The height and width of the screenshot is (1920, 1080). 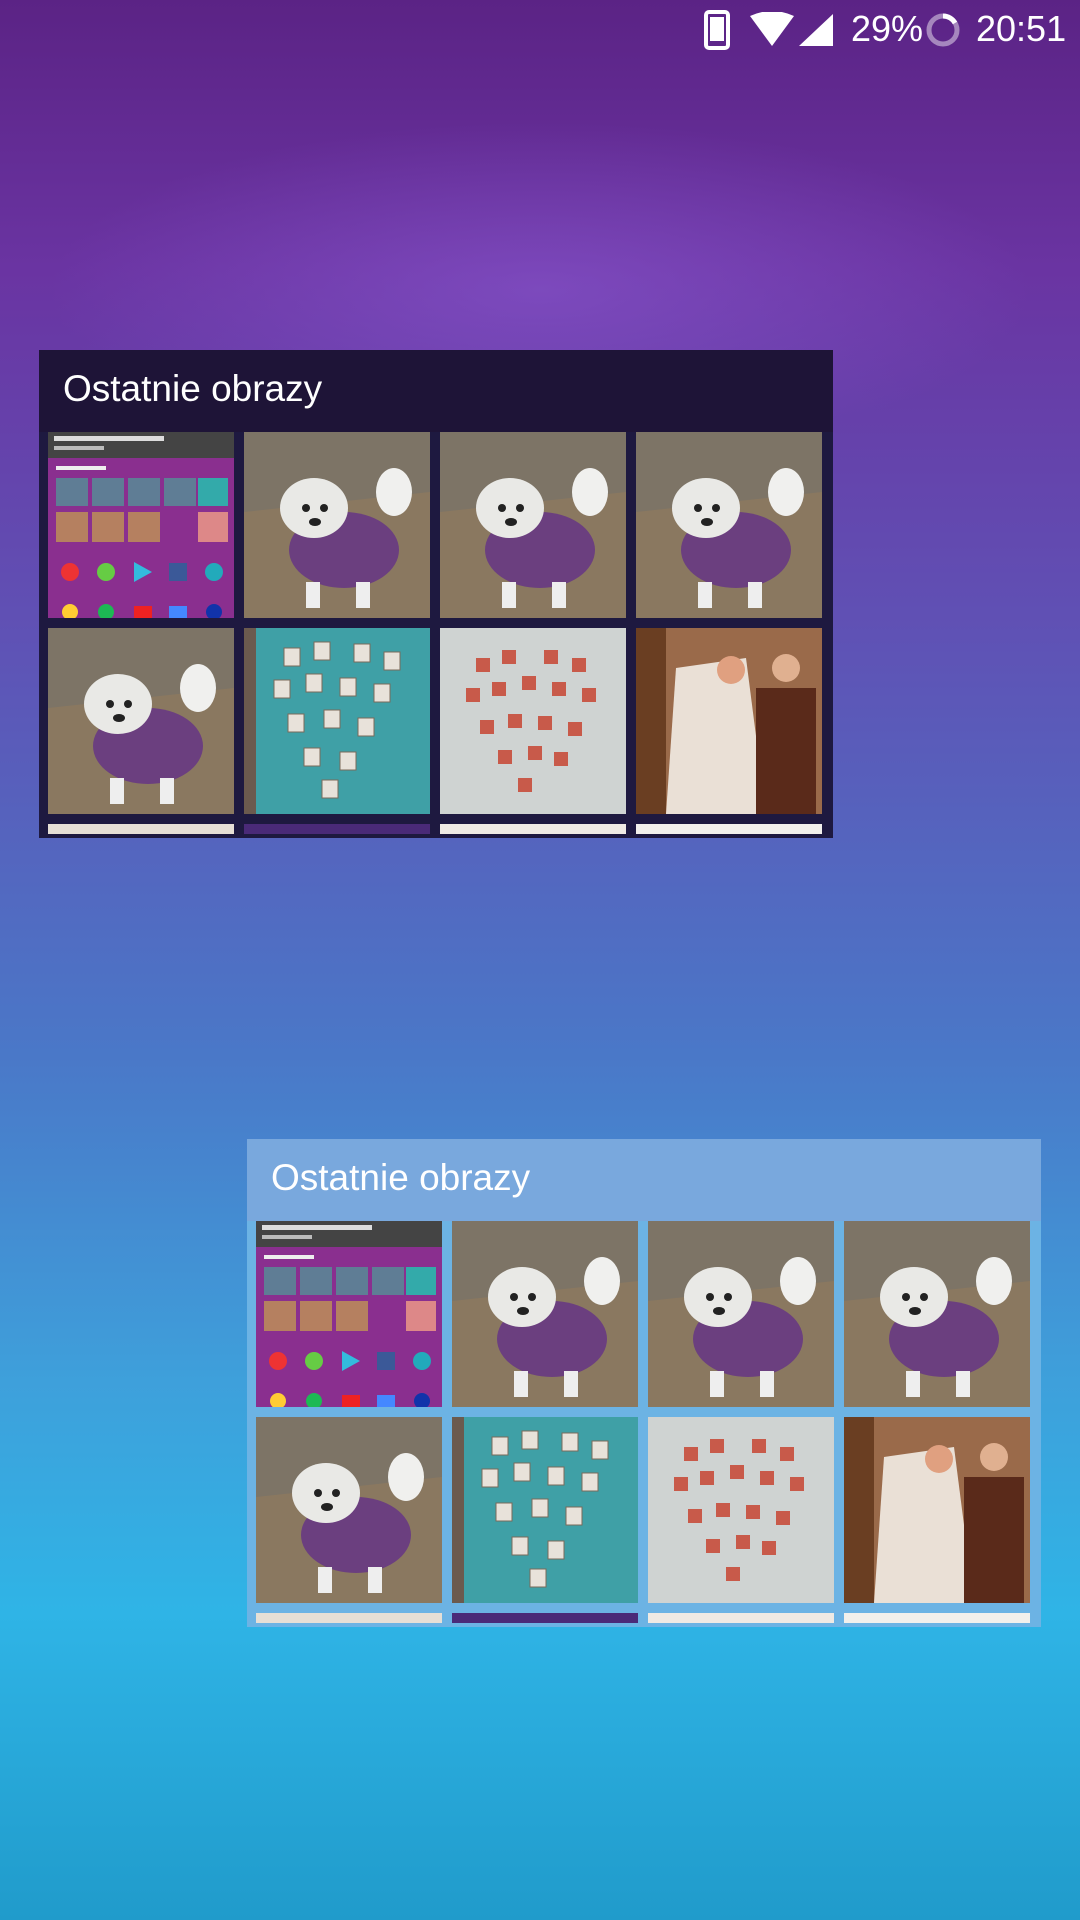 What do you see at coordinates (772, 29) in the screenshot?
I see `wifi-icon` at bounding box center [772, 29].